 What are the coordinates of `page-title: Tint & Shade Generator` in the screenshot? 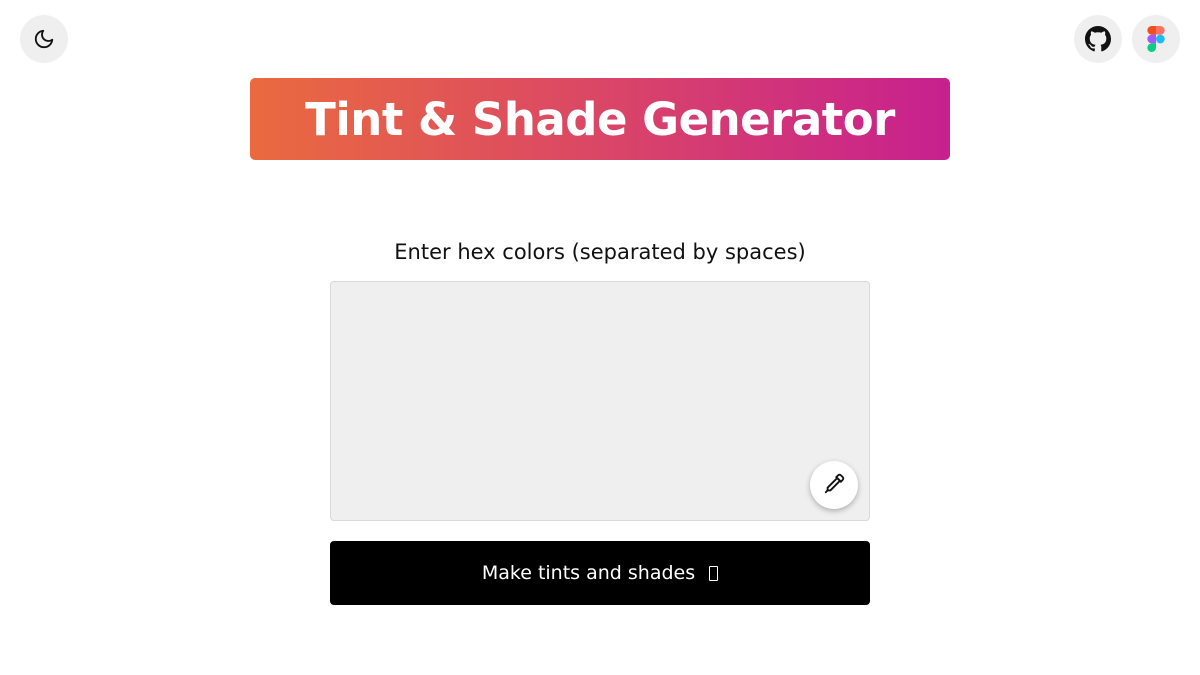 It's located at (600, 119).